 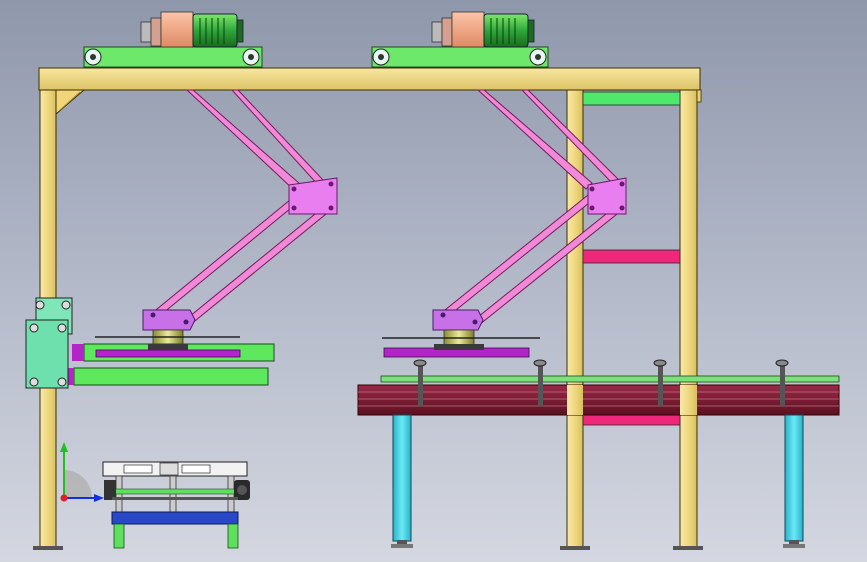 I want to click on guide-rail, so click(x=610, y=379).